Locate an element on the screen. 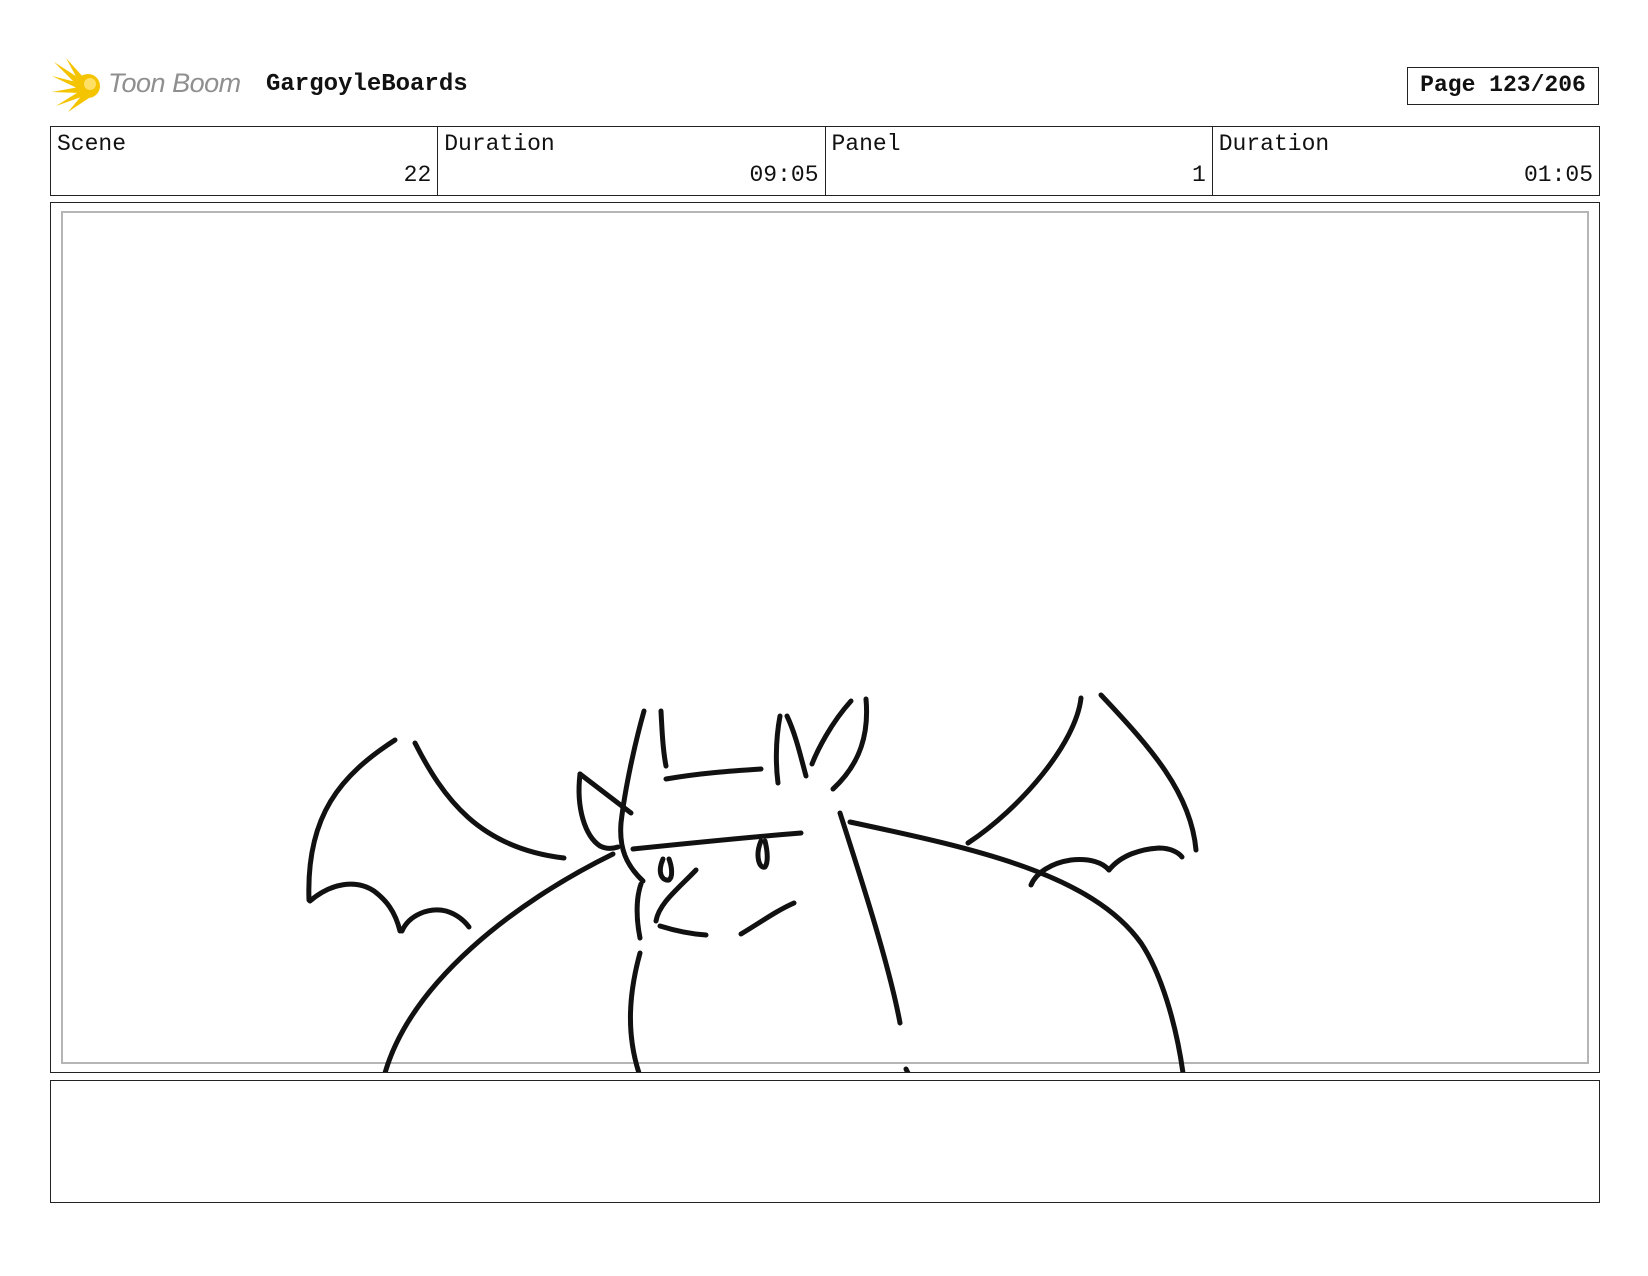 This screenshot has width=1648, height=1276. left-eye is located at coordinates (666, 869).